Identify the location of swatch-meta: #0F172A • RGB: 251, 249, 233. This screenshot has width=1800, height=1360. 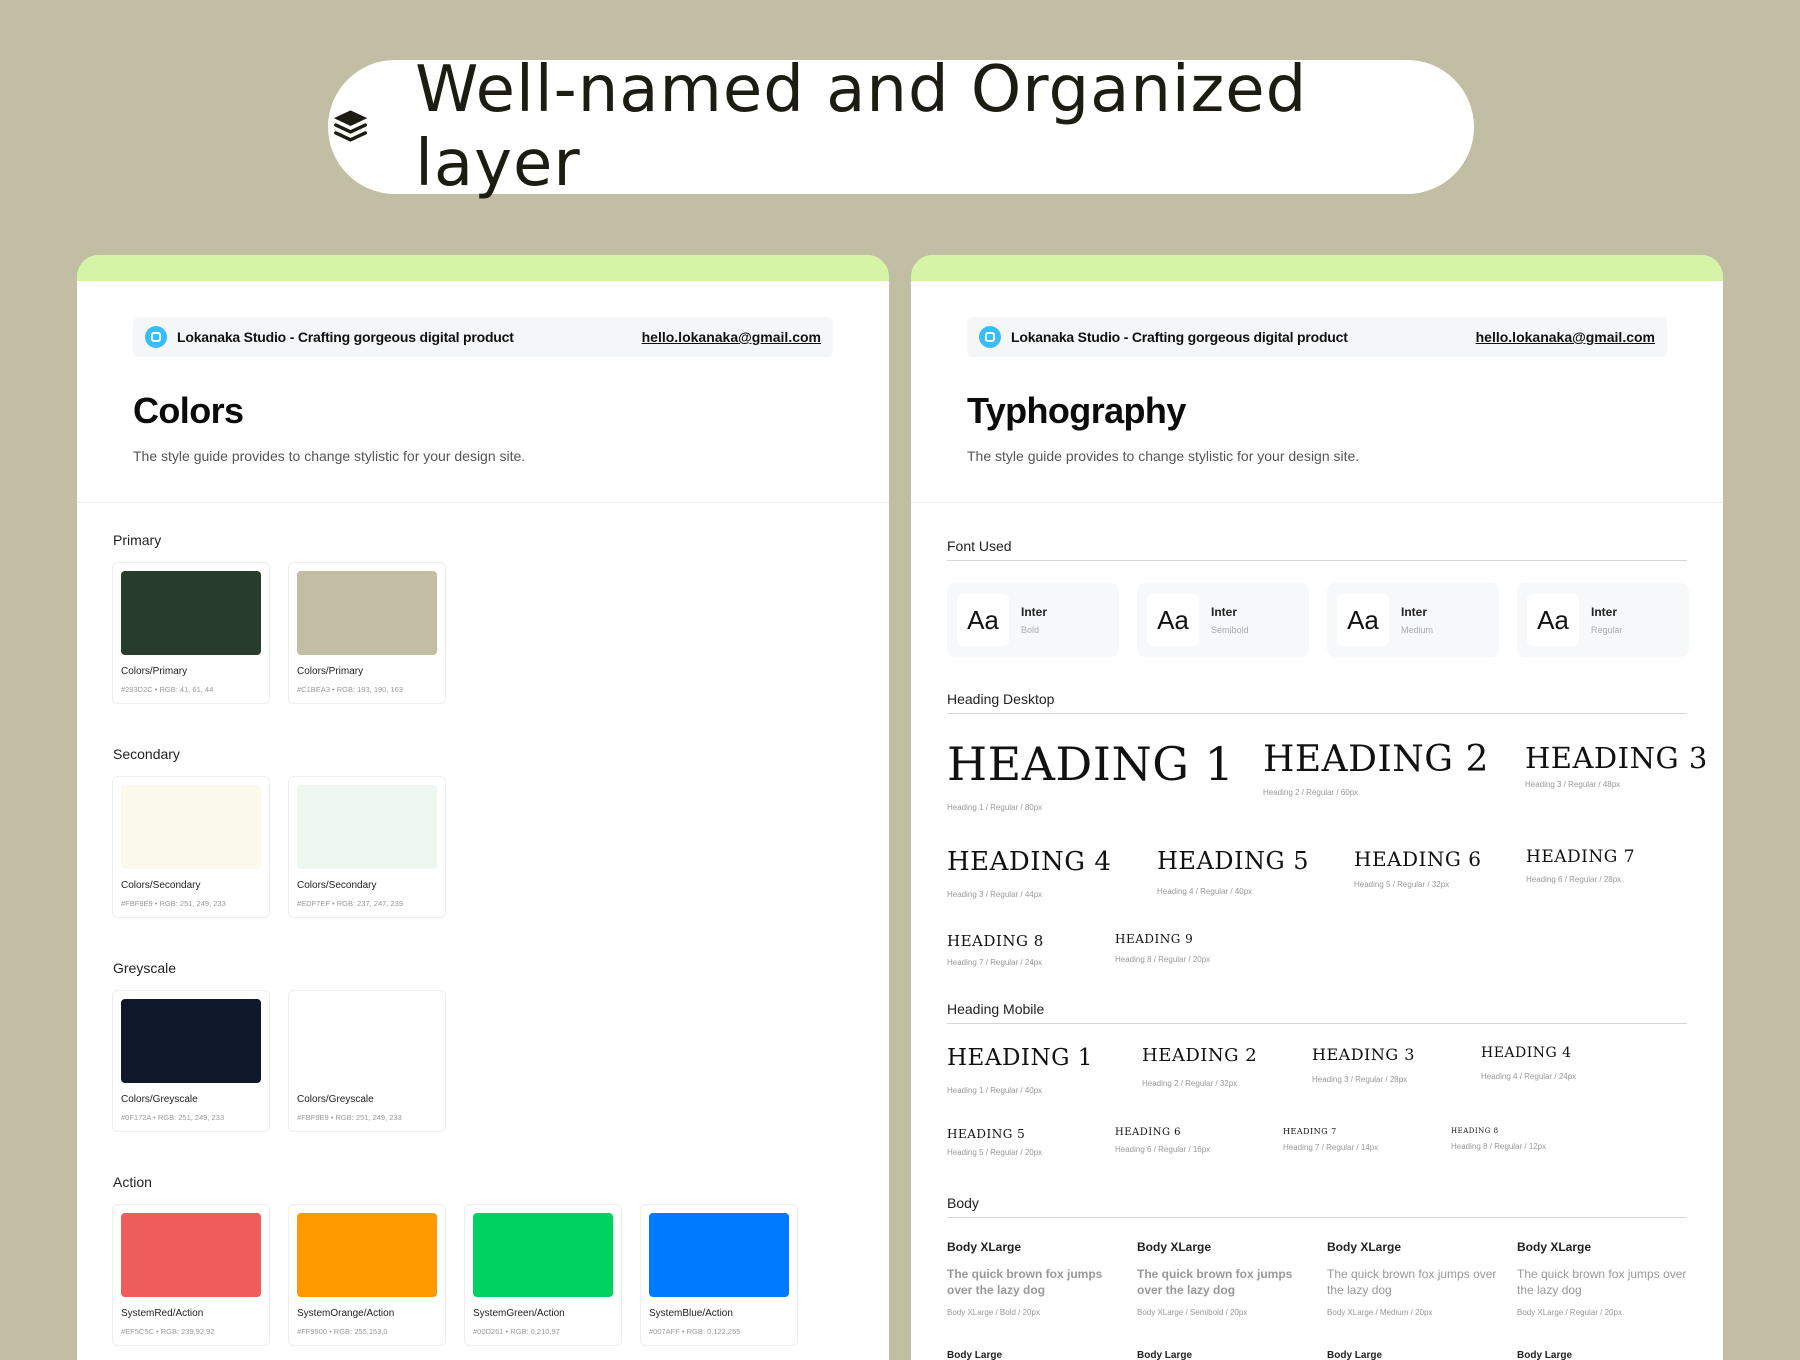
(173, 1117).